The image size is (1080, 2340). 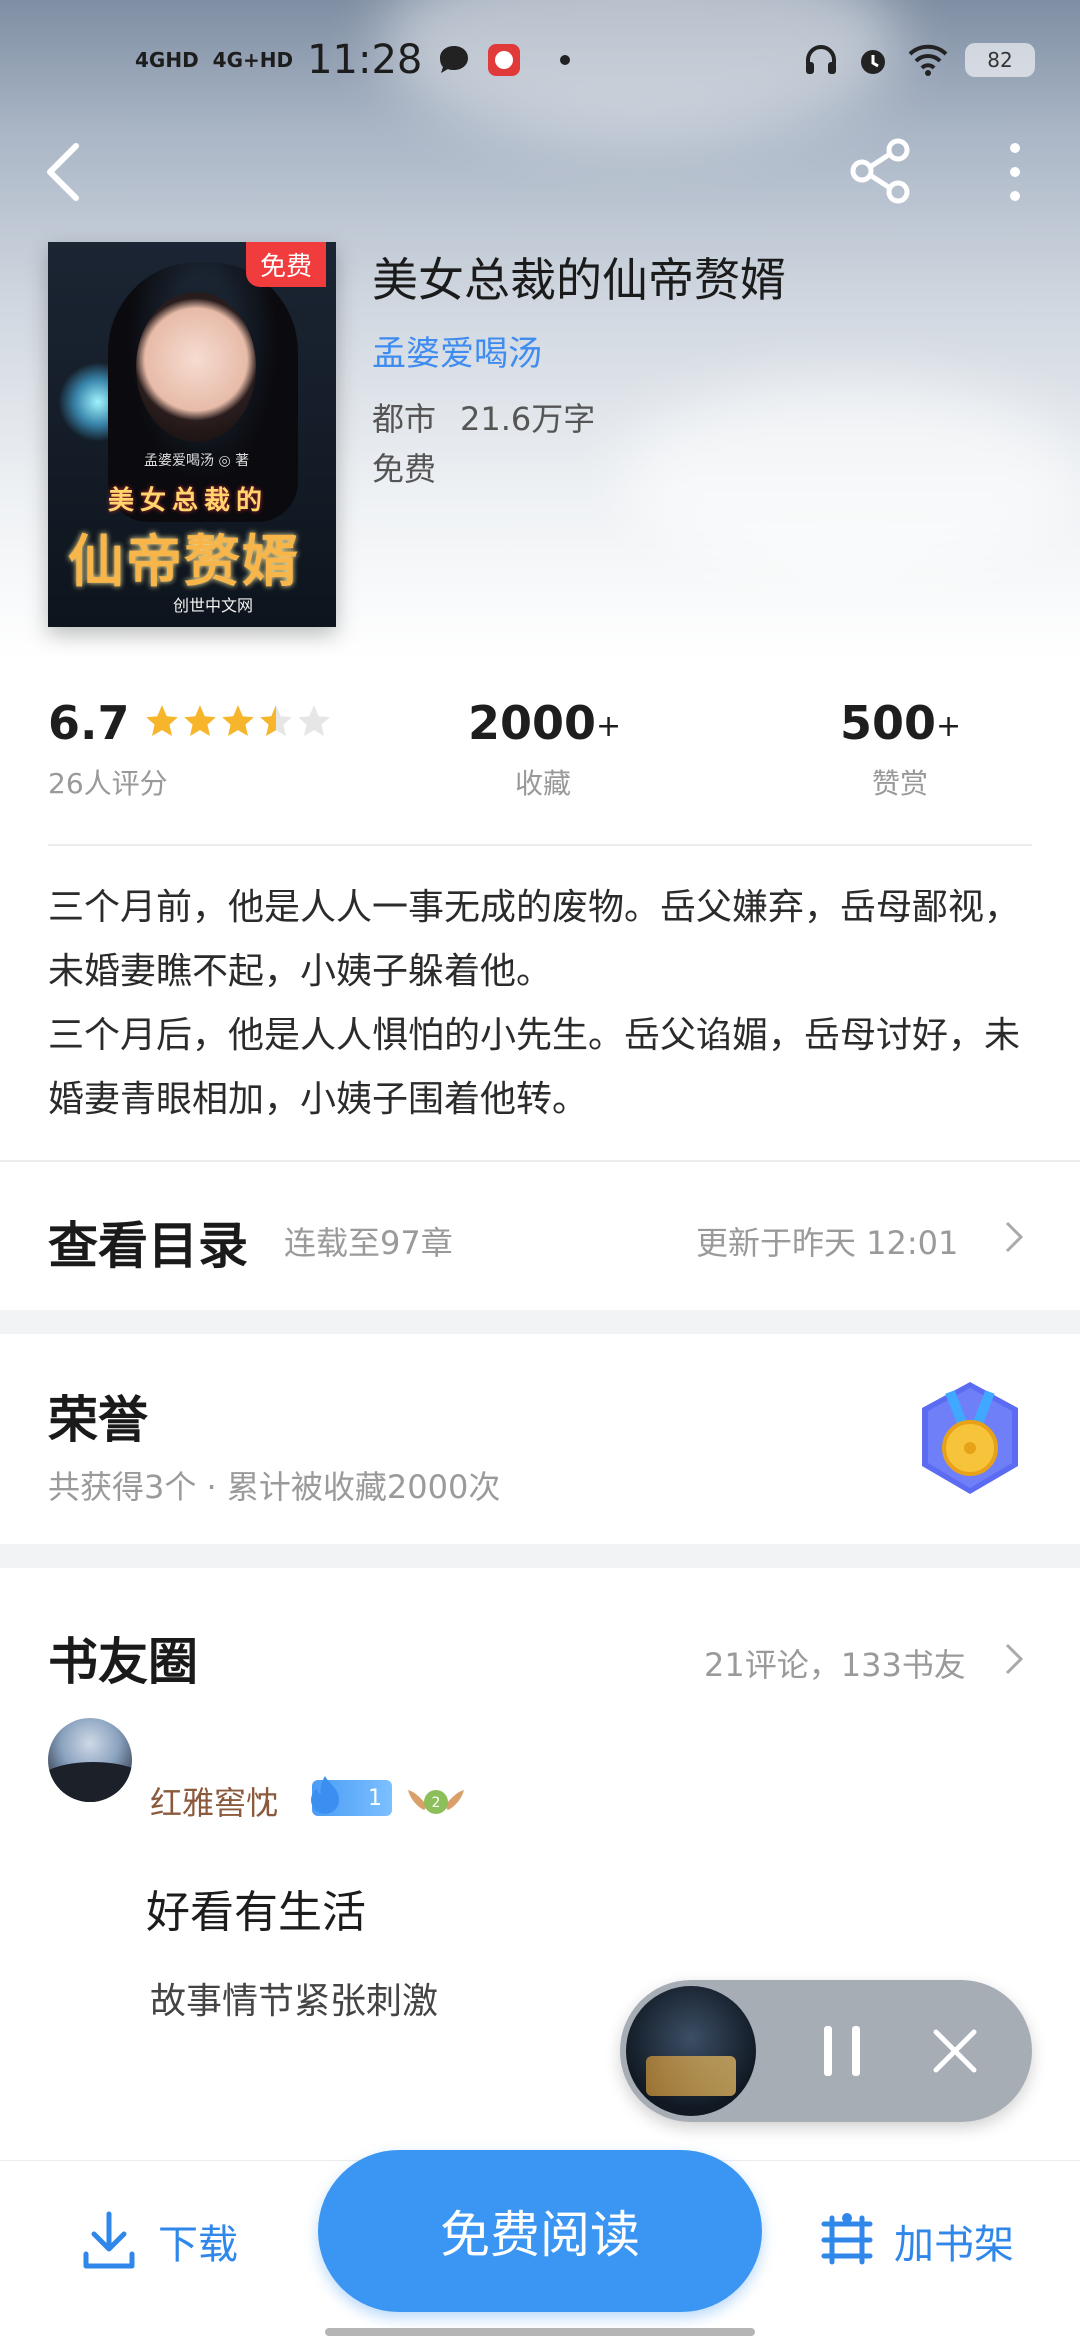 I want to click on wifi-icon, so click(x=928, y=60).